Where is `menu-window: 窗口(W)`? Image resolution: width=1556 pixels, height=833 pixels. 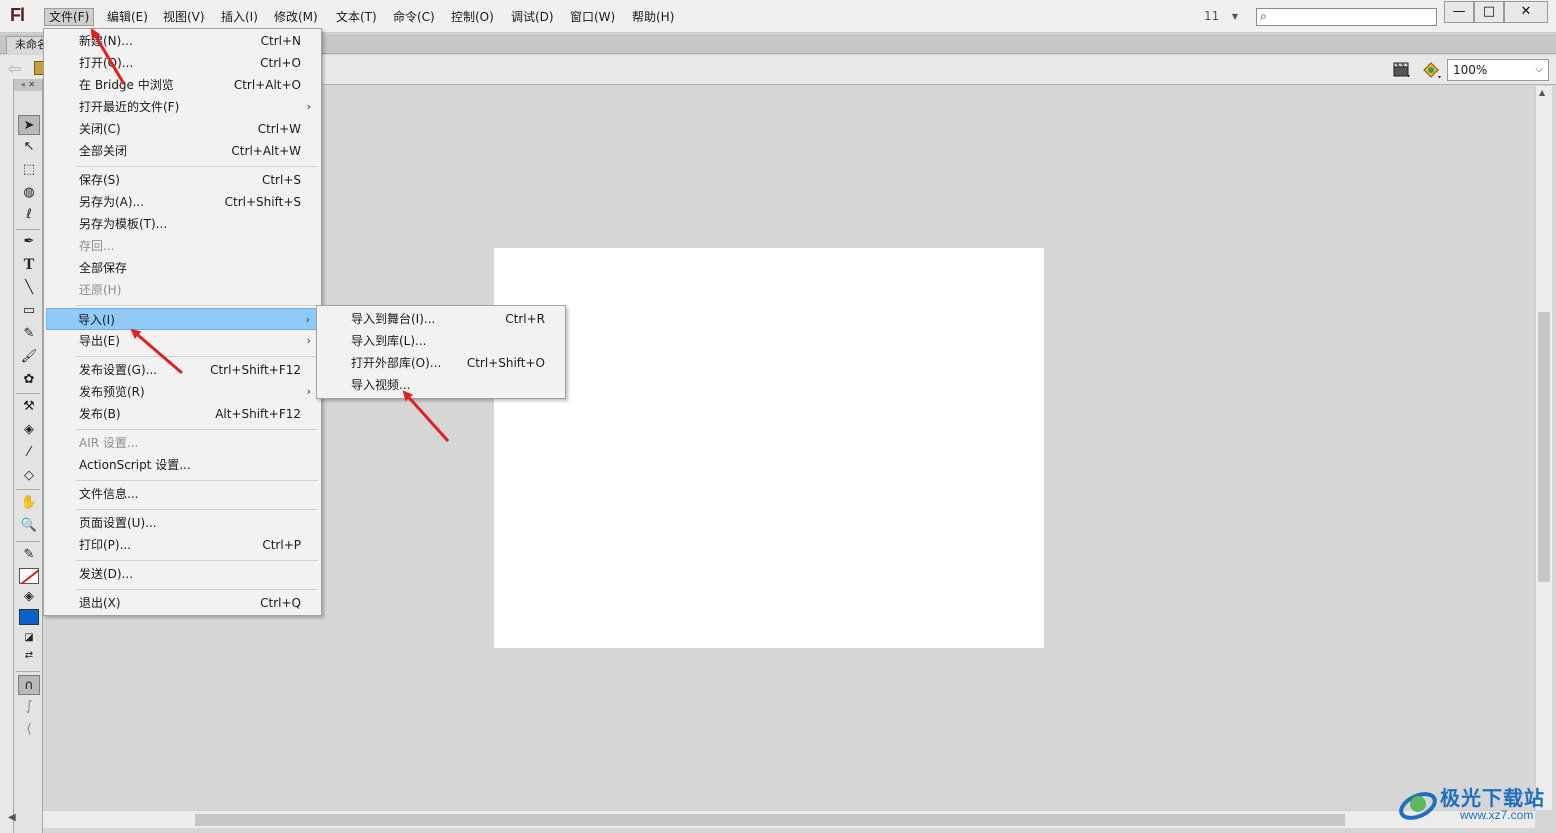 menu-window: 窗口(W) is located at coordinates (592, 17).